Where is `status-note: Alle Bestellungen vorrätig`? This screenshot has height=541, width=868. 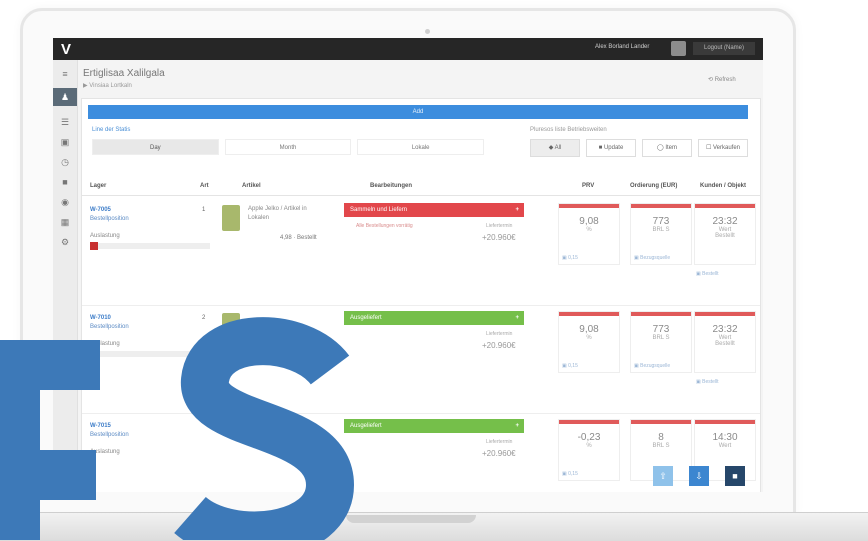 status-note: Alle Bestellungen vorrätig is located at coordinates (384, 226).